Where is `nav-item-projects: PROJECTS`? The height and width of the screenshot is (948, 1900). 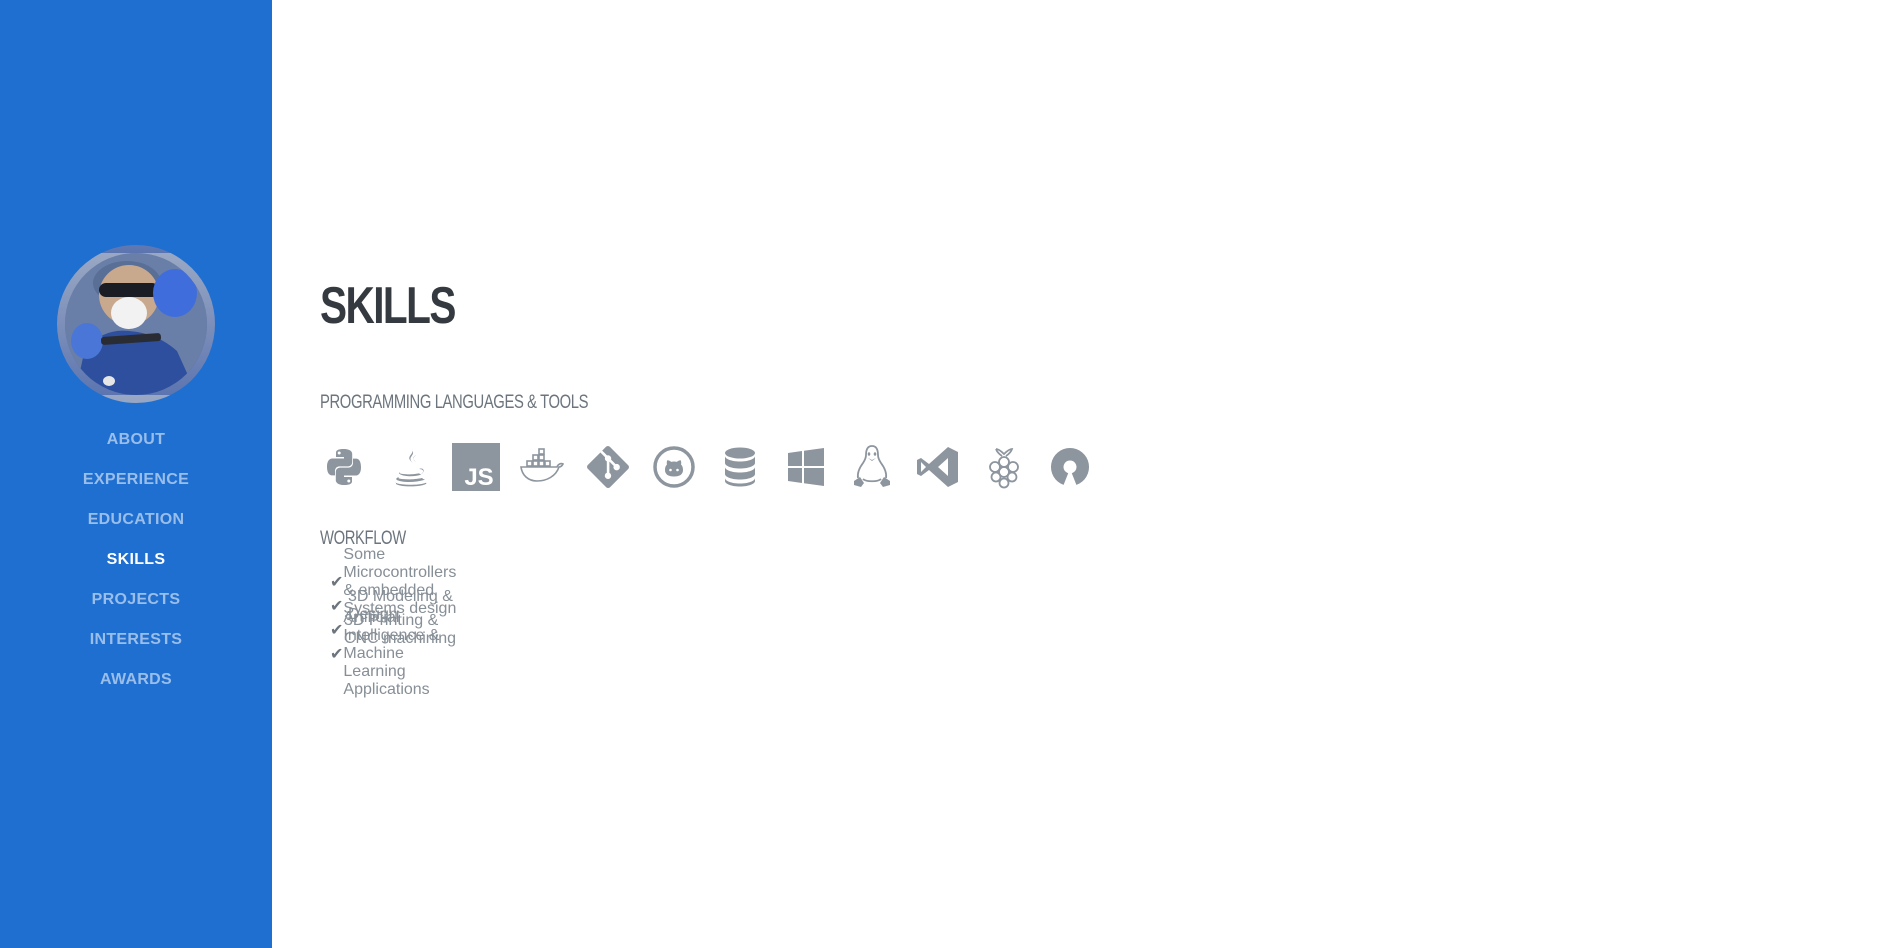 nav-item-projects: PROJECTS is located at coordinates (136, 600).